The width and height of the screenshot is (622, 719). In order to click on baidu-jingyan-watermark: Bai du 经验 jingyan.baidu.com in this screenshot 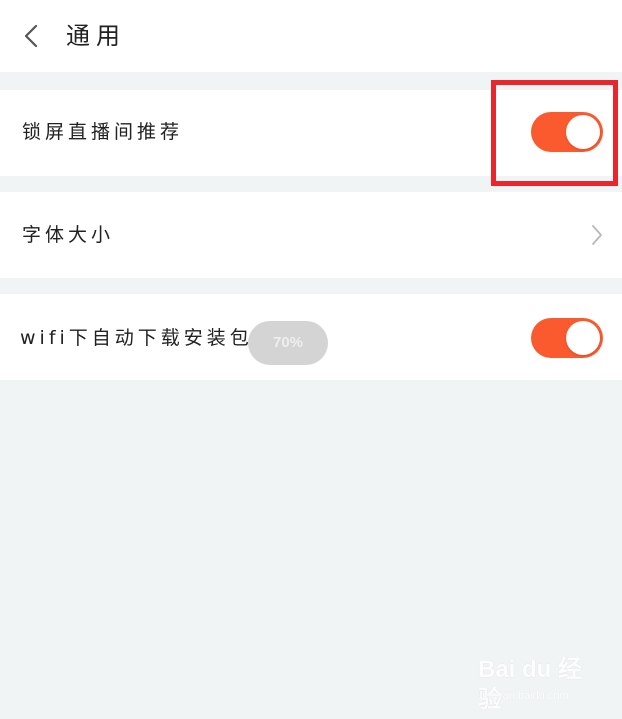, I will do `click(538, 684)`.